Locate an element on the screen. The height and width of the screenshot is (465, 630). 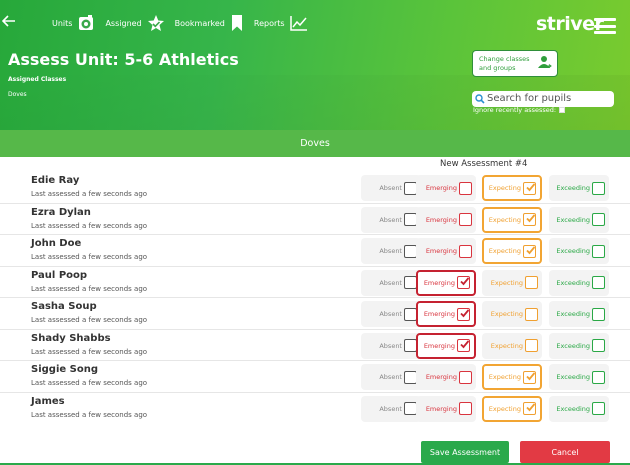
cancel-button: Cancel is located at coordinates (565, 452).